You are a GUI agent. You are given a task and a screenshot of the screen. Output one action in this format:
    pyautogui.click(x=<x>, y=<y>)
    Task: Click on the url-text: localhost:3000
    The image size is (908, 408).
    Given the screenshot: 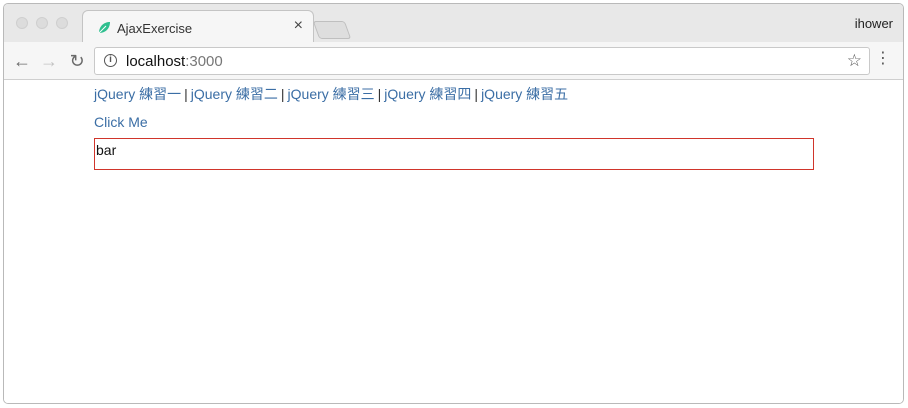 What is the action you would take?
    pyautogui.click(x=174, y=61)
    